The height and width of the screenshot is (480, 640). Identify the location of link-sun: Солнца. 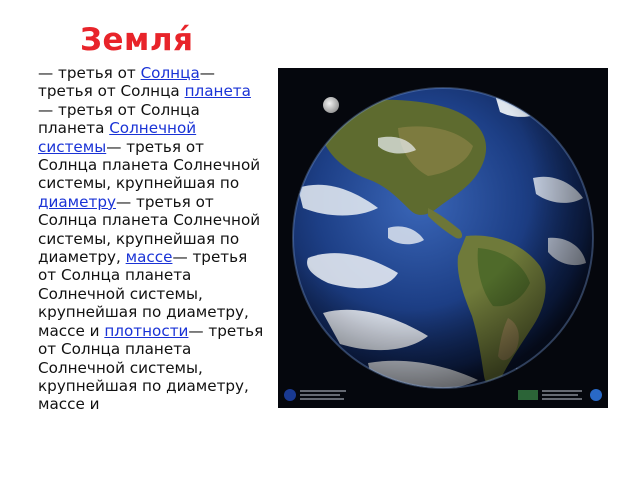
(170, 73).